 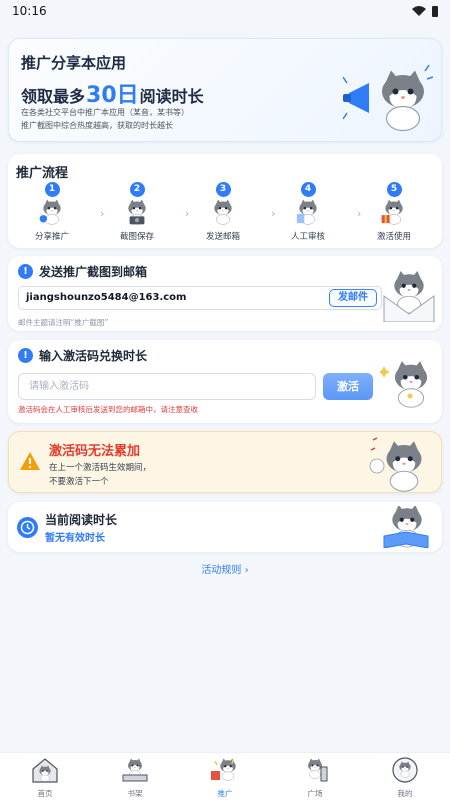 I want to click on cat-megaphone-illustration, so click(x=388, y=98).